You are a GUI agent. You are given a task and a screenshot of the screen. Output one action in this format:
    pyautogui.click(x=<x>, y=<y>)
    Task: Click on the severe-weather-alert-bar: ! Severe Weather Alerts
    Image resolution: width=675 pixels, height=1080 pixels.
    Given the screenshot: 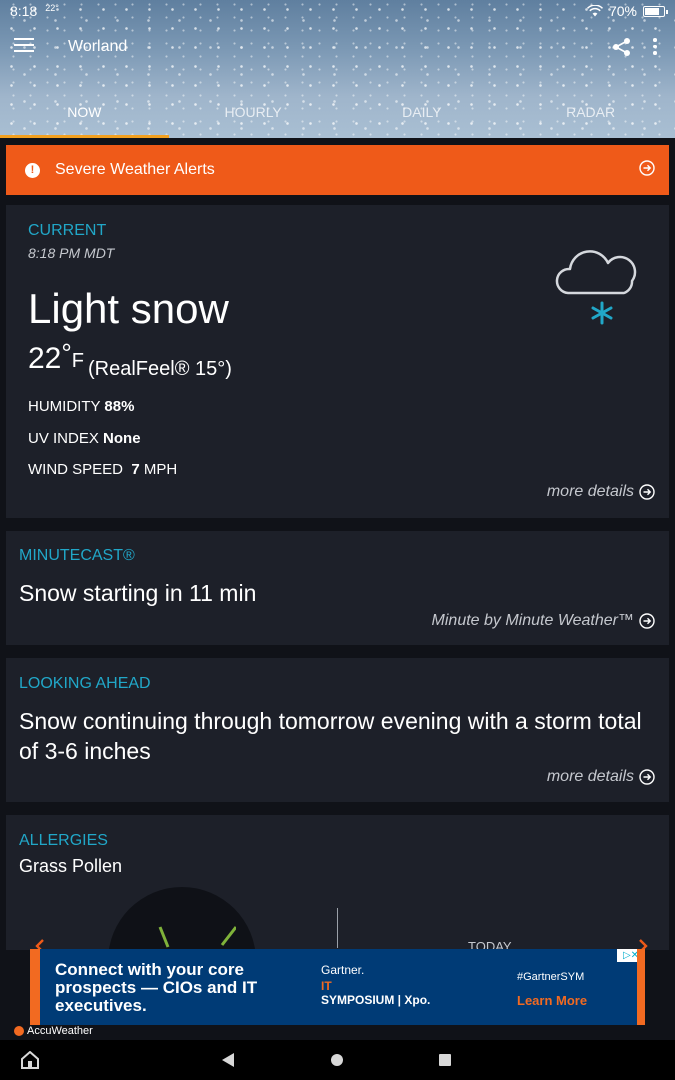 What is the action you would take?
    pyautogui.click(x=337, y=170)
    